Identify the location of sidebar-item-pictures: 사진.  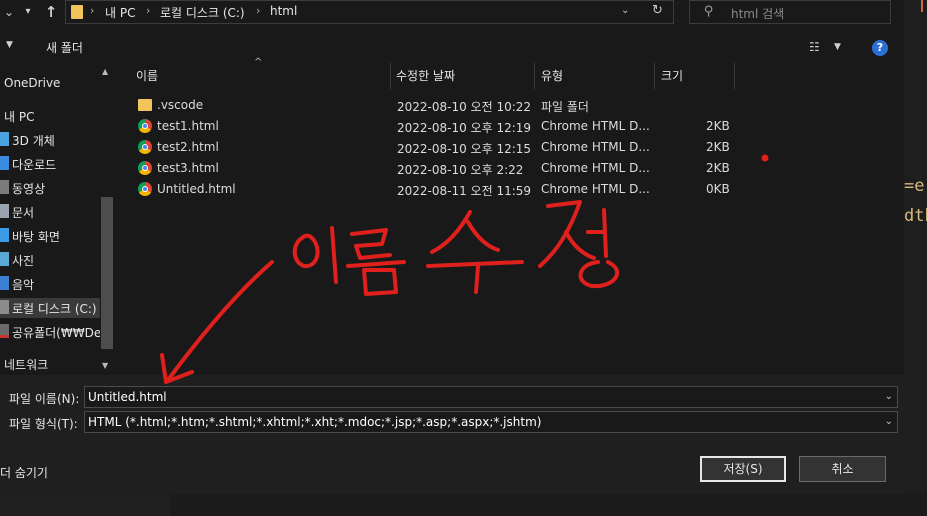
(50, 260).